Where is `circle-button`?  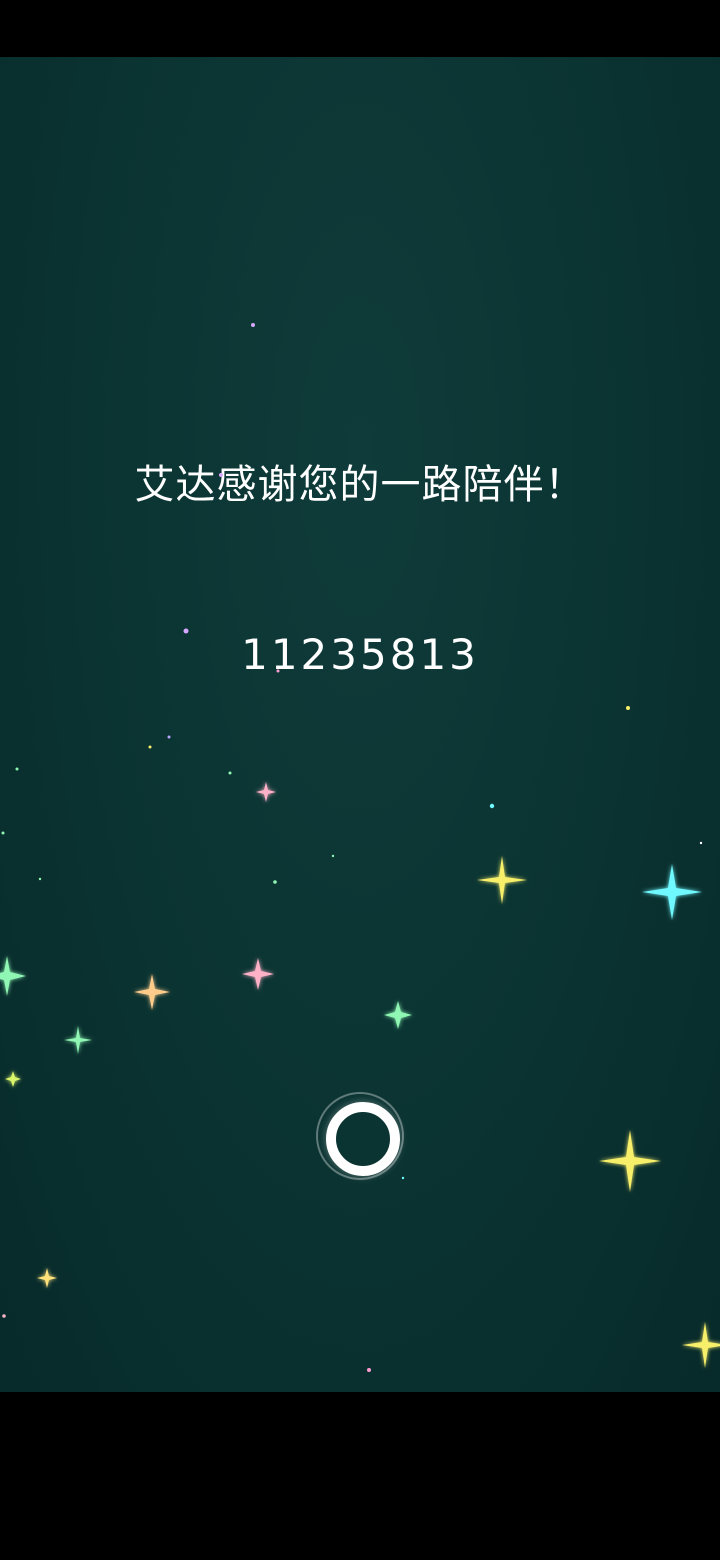
circle-button is located at coordinates (360, 1136).